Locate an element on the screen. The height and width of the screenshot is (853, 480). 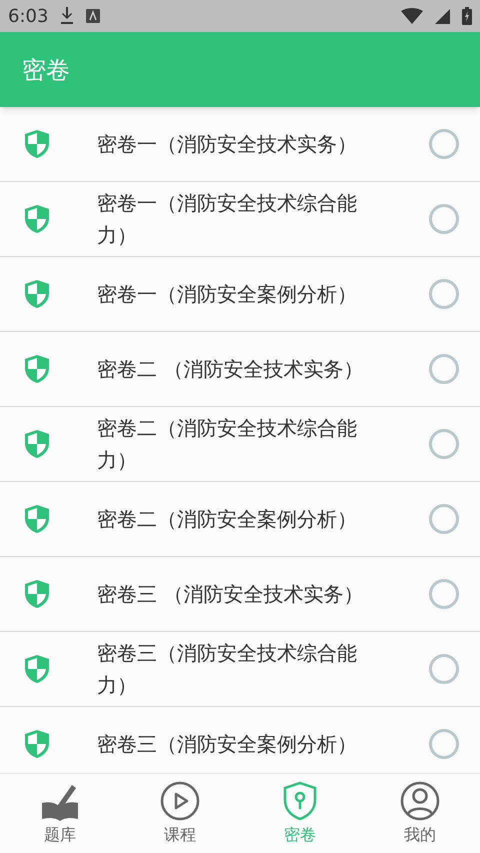
app-bar-title: 密卷 is located at coordinates (46, 70).